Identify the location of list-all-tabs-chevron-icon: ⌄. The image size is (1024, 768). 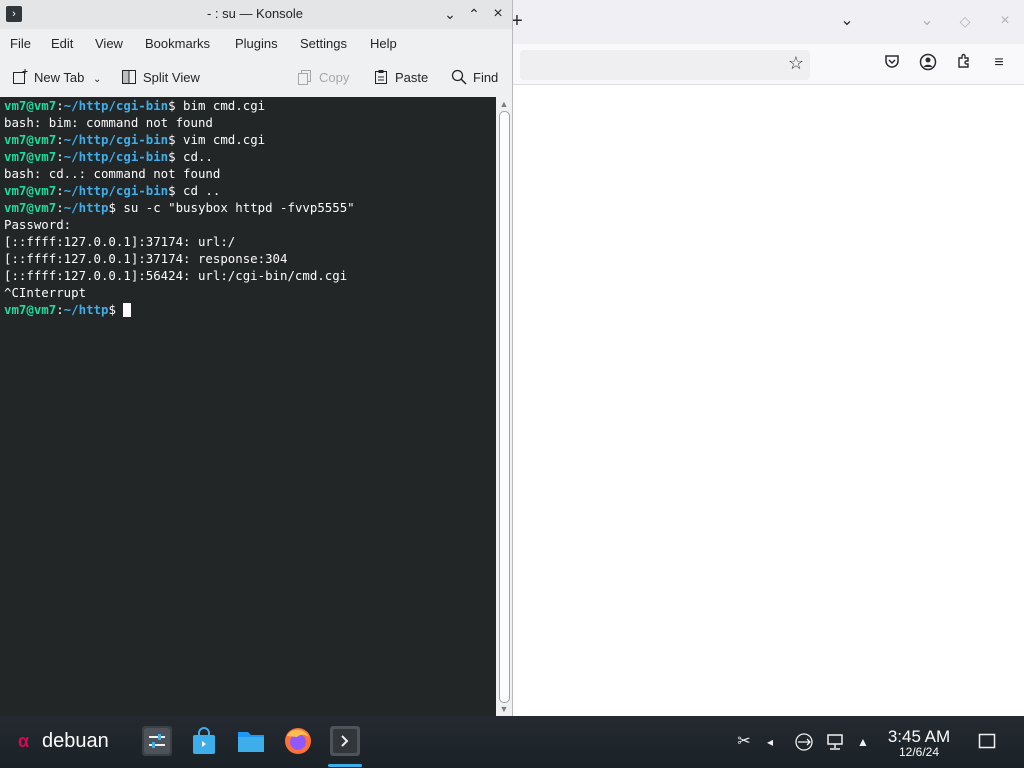
(847, 22).